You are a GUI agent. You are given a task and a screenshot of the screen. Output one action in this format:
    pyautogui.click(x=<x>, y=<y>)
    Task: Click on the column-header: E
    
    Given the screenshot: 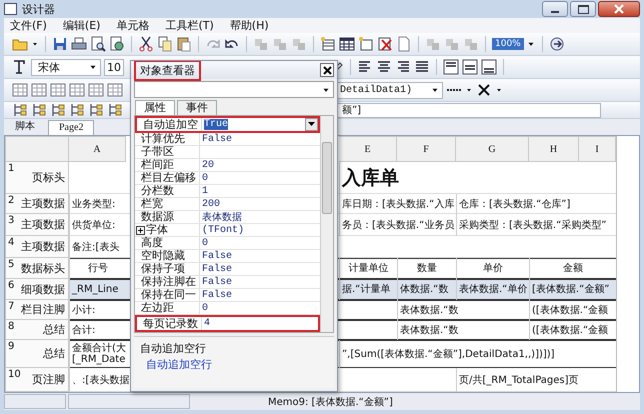 What is the action you would take?
    pyautogui.click(x=368, y=149)
    